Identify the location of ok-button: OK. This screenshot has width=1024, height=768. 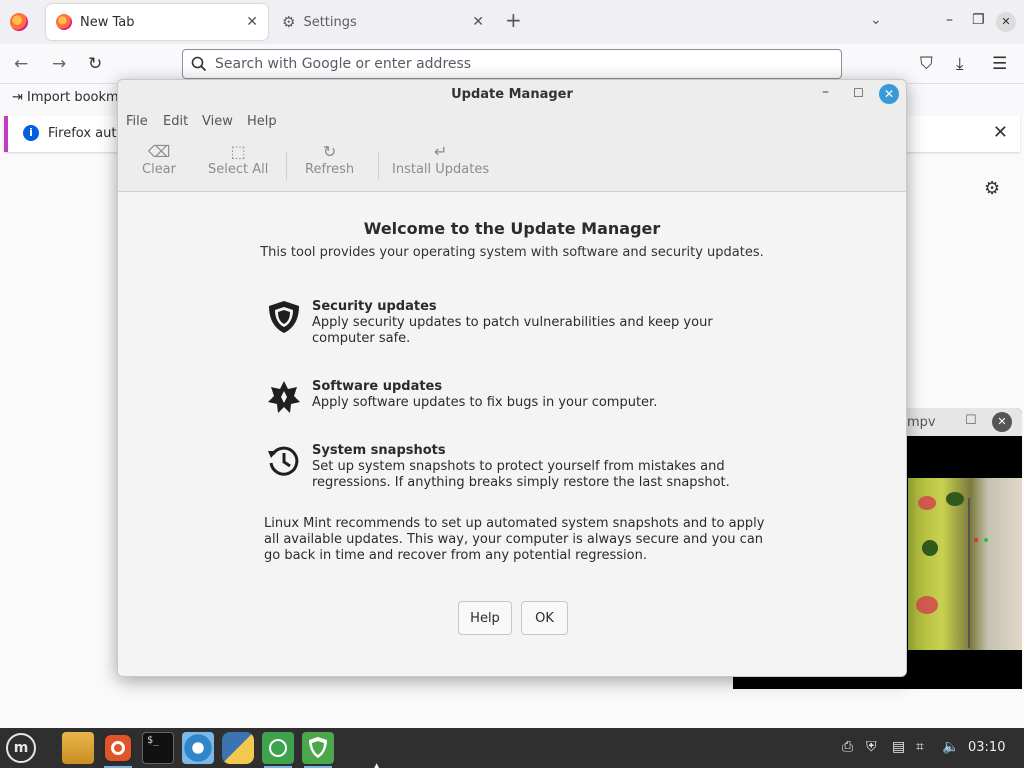
(544, 618).